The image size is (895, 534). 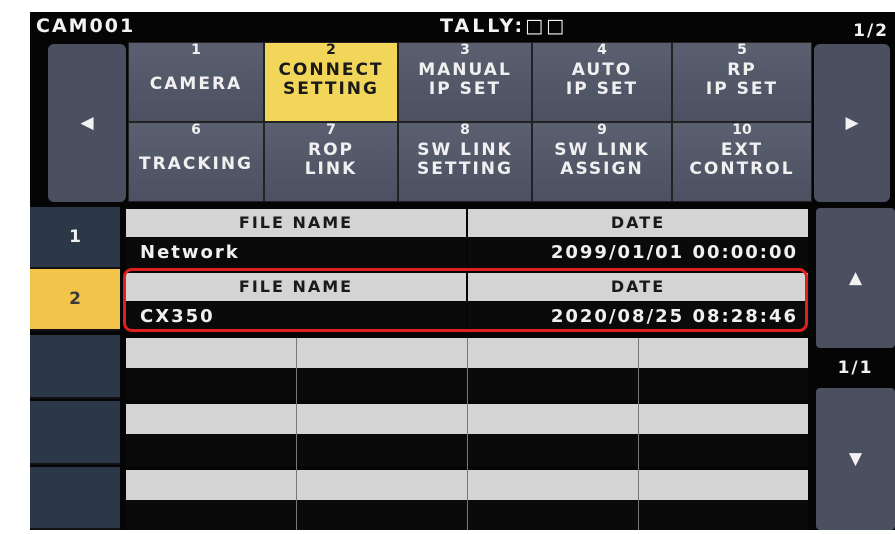 I want to click on menu-sw-link-setting: 8 SW LINK SETTING, so click(x=465, y=162).